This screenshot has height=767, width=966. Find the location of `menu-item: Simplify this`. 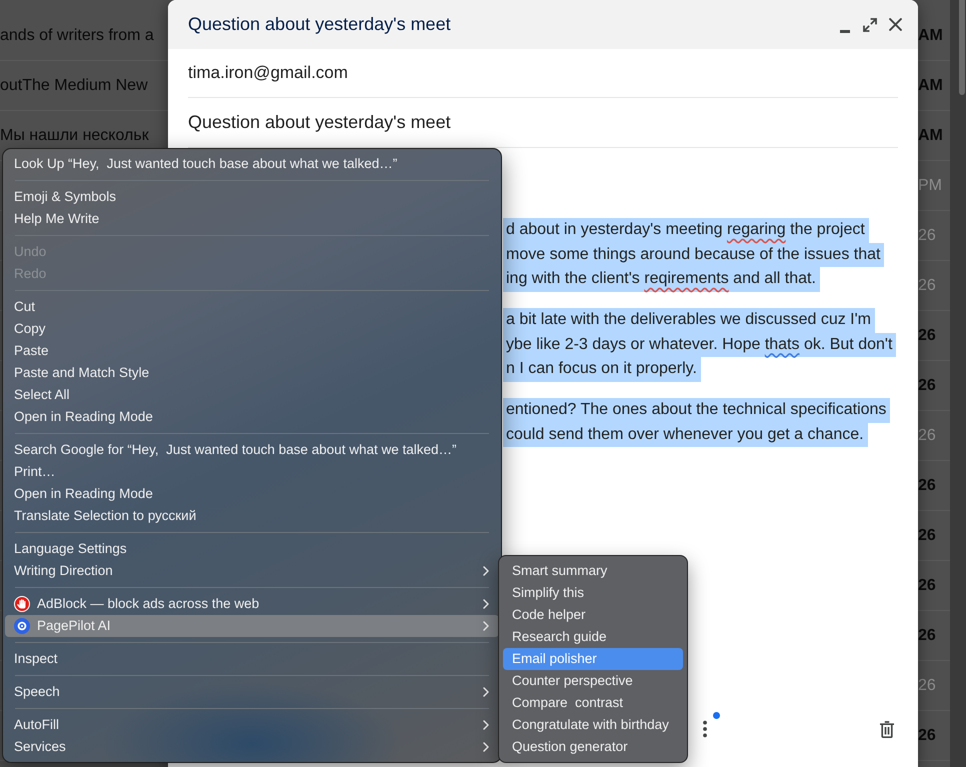

menu-item: Simplify this is located at coordinates (593, 593).